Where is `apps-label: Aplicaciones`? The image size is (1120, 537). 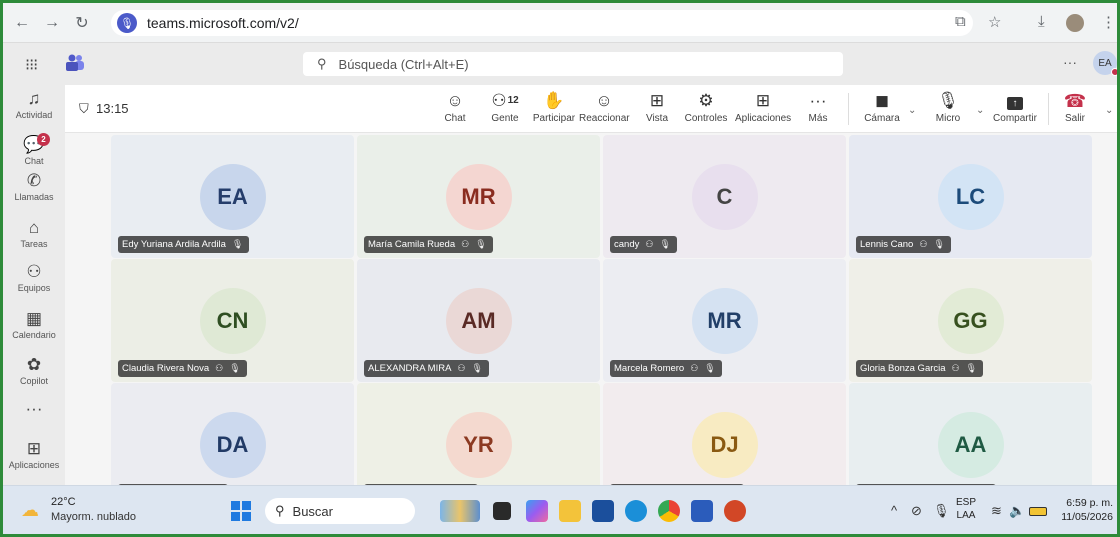 apps-label: Aplicaciones is located at coordinates (763, 118).